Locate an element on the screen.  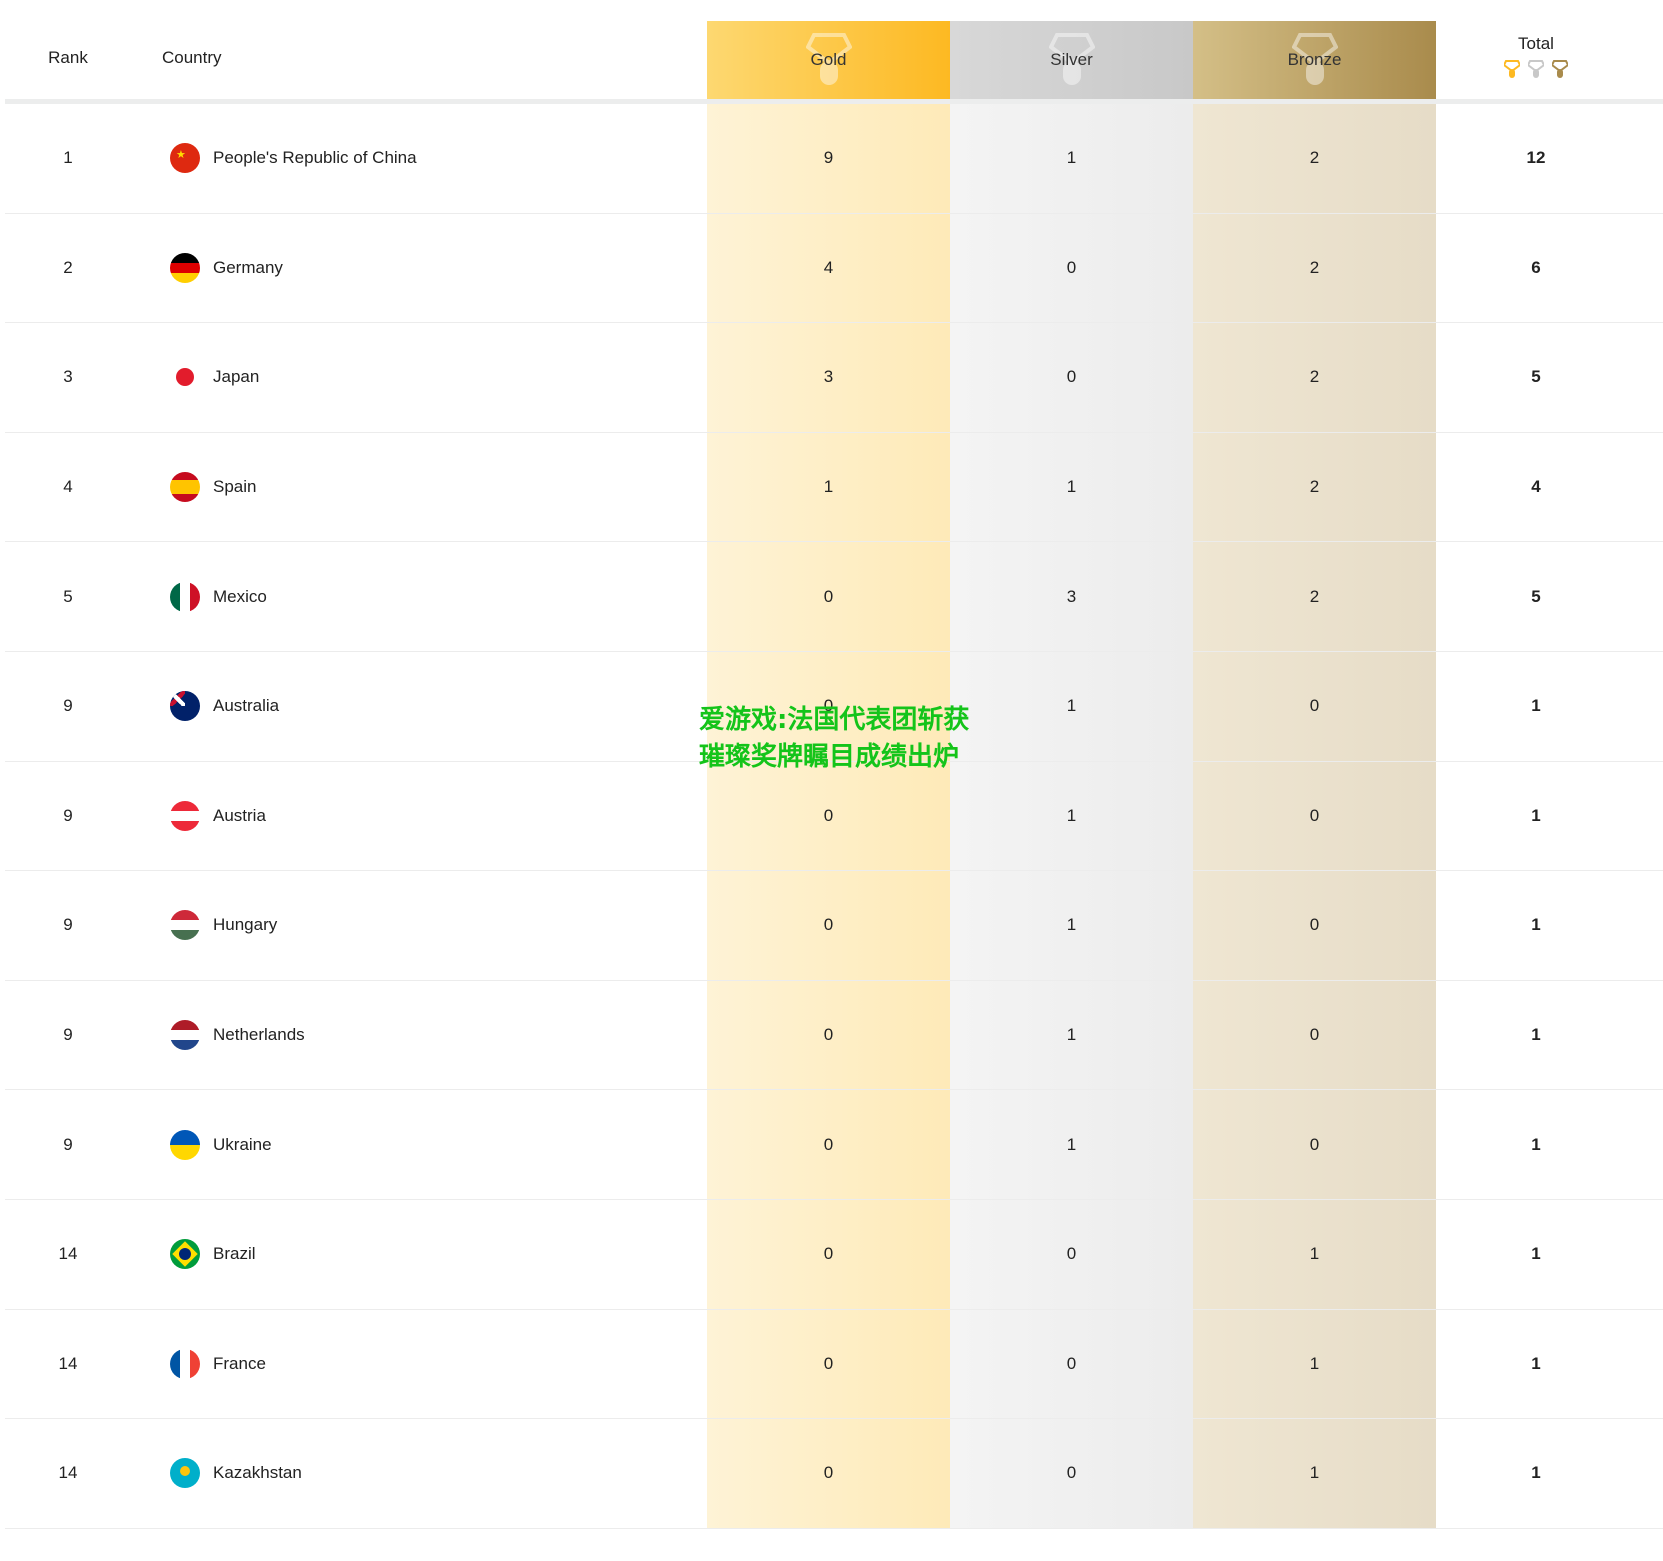
table-row: 5 Mexico 0 3 2 5 is located at coordinates (834, 597).